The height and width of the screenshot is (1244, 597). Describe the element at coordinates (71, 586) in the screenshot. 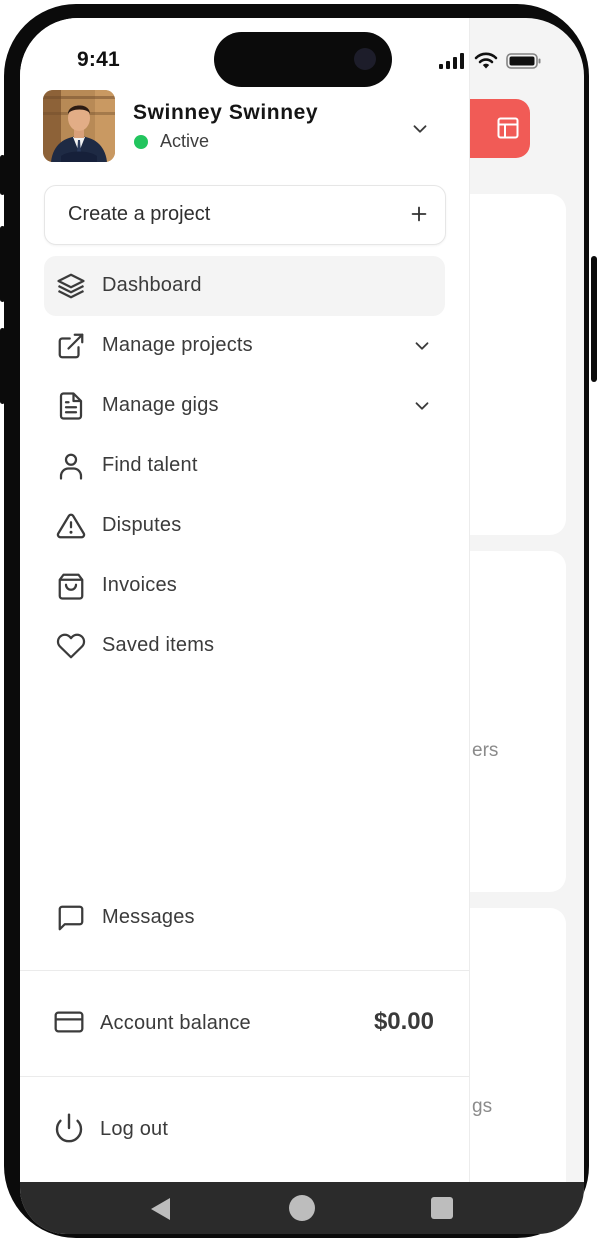

I see `shopping-bag-icon` at that location.